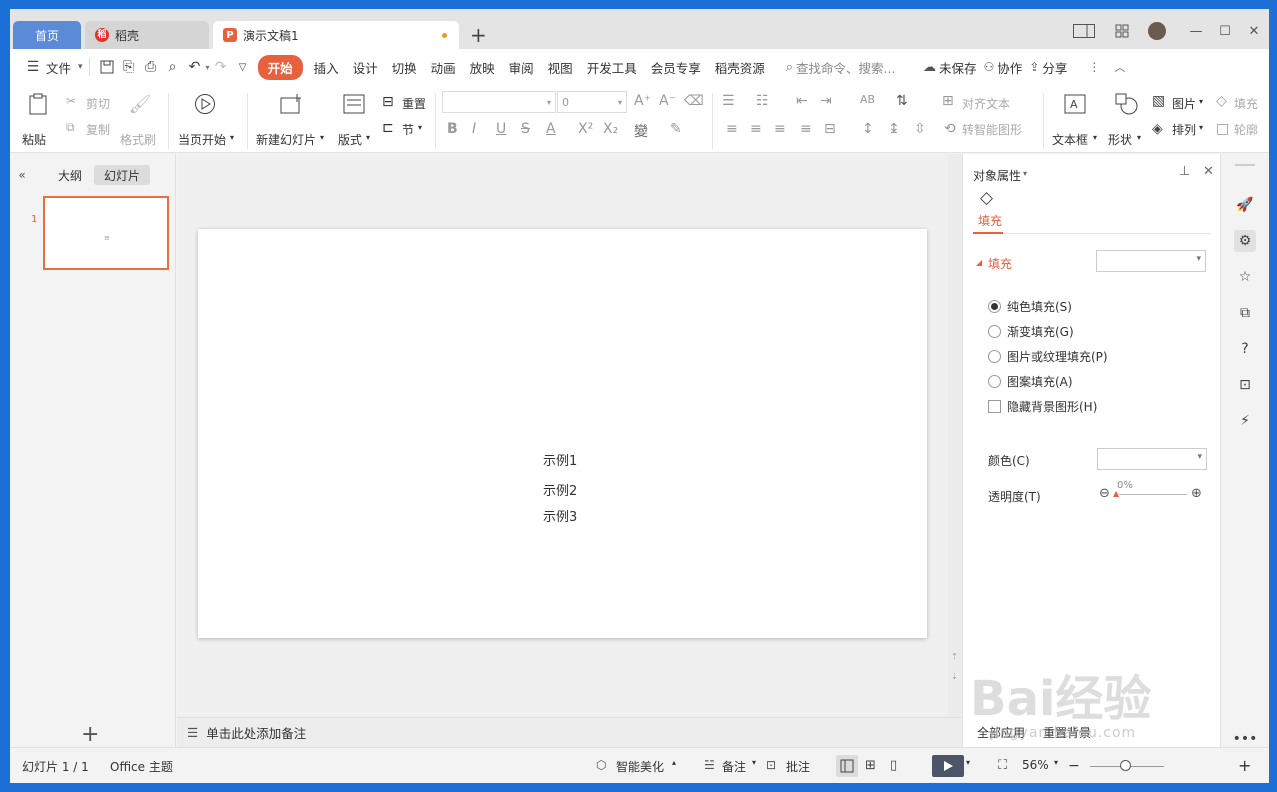 This screenshot has height=792, width=1277. Describe the element at coordinates (1125, 765) in the screenshot. I see `zoom-slider-handle` at that location.